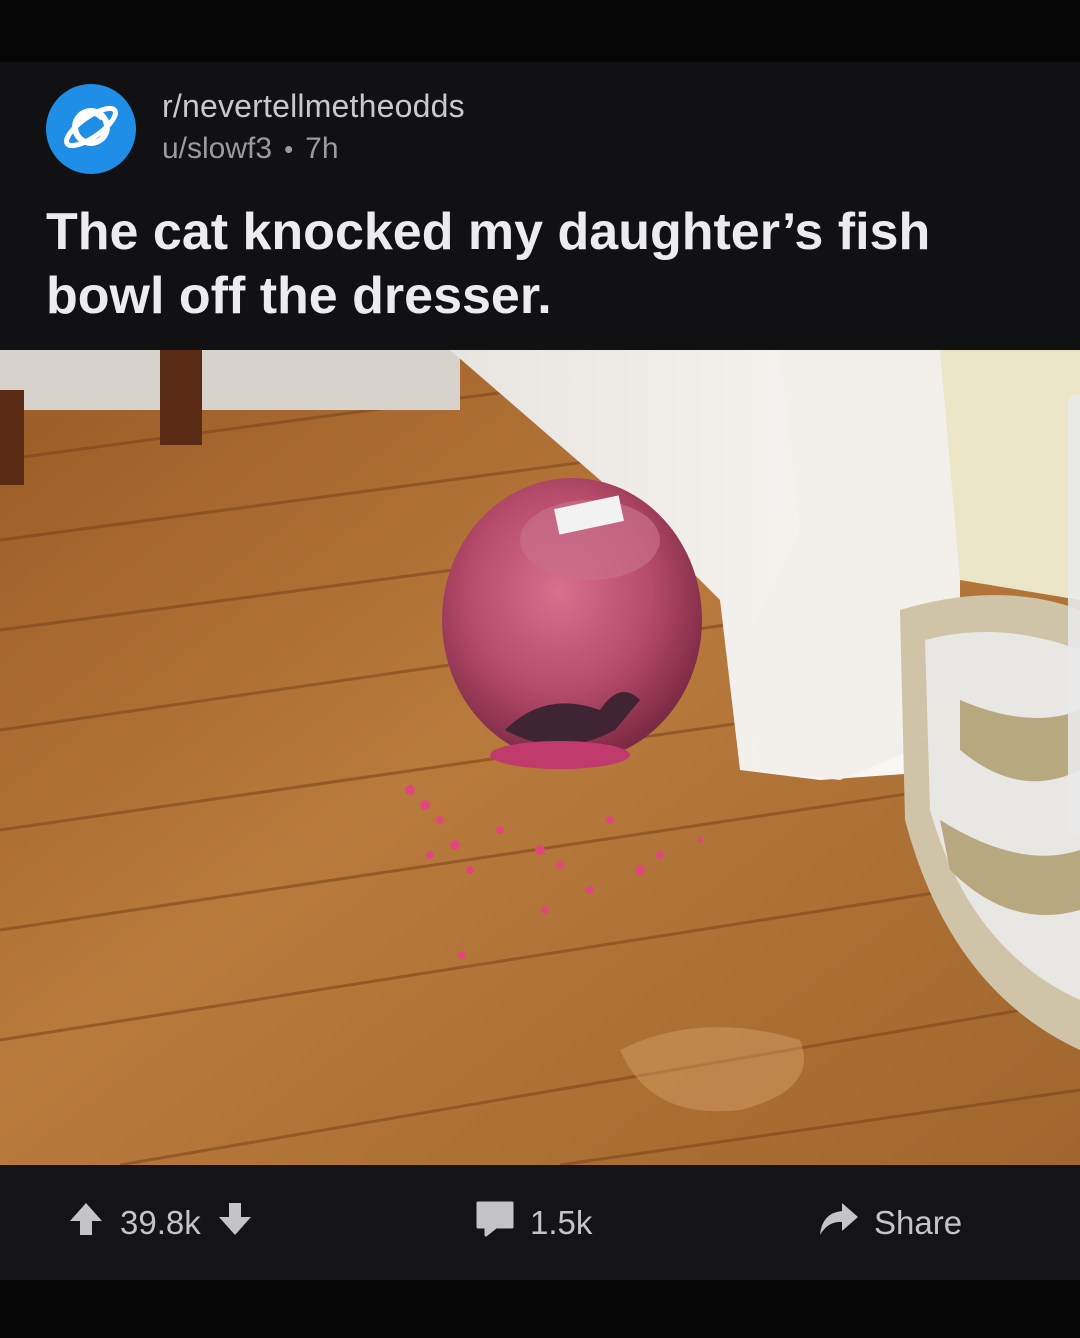  What do you see at coordinates (918, 1222) in the screenshot?
I see `share-label: Share` at bounding box center [918, 1222].